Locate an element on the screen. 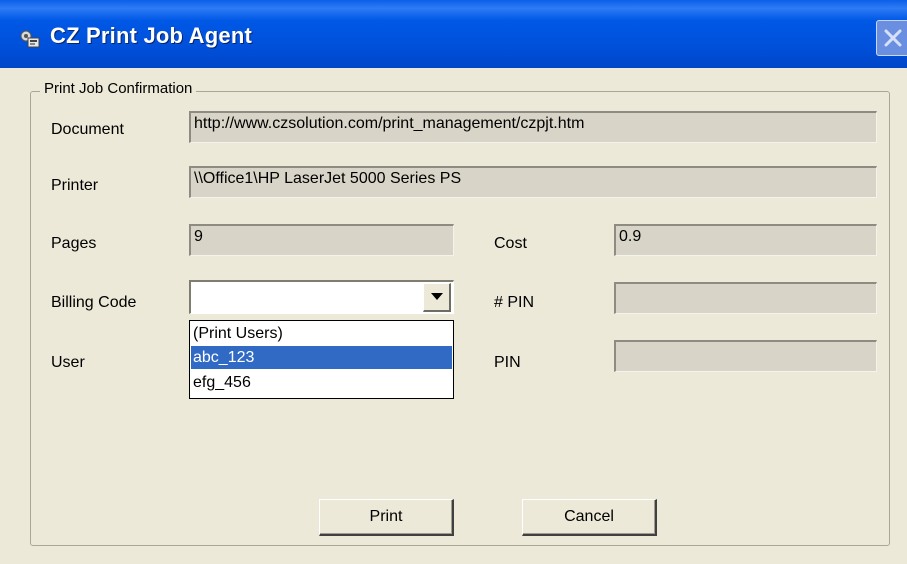 Image resolution: width=907 pixels, height=564 pixels. printer-label: Printer is located at coordinates (75, 185).